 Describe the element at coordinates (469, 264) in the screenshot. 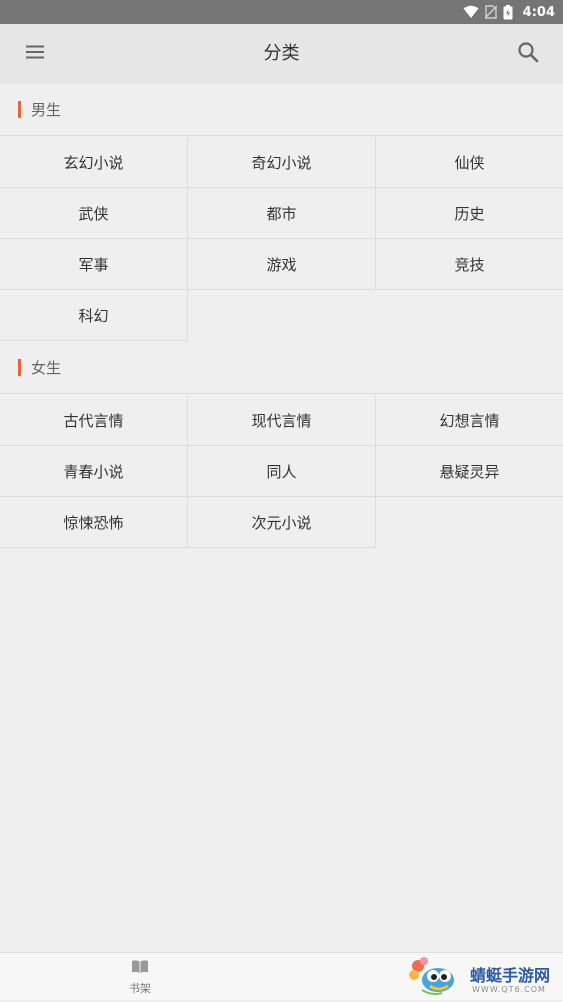

I see `category-cell: 竞技` at that location.